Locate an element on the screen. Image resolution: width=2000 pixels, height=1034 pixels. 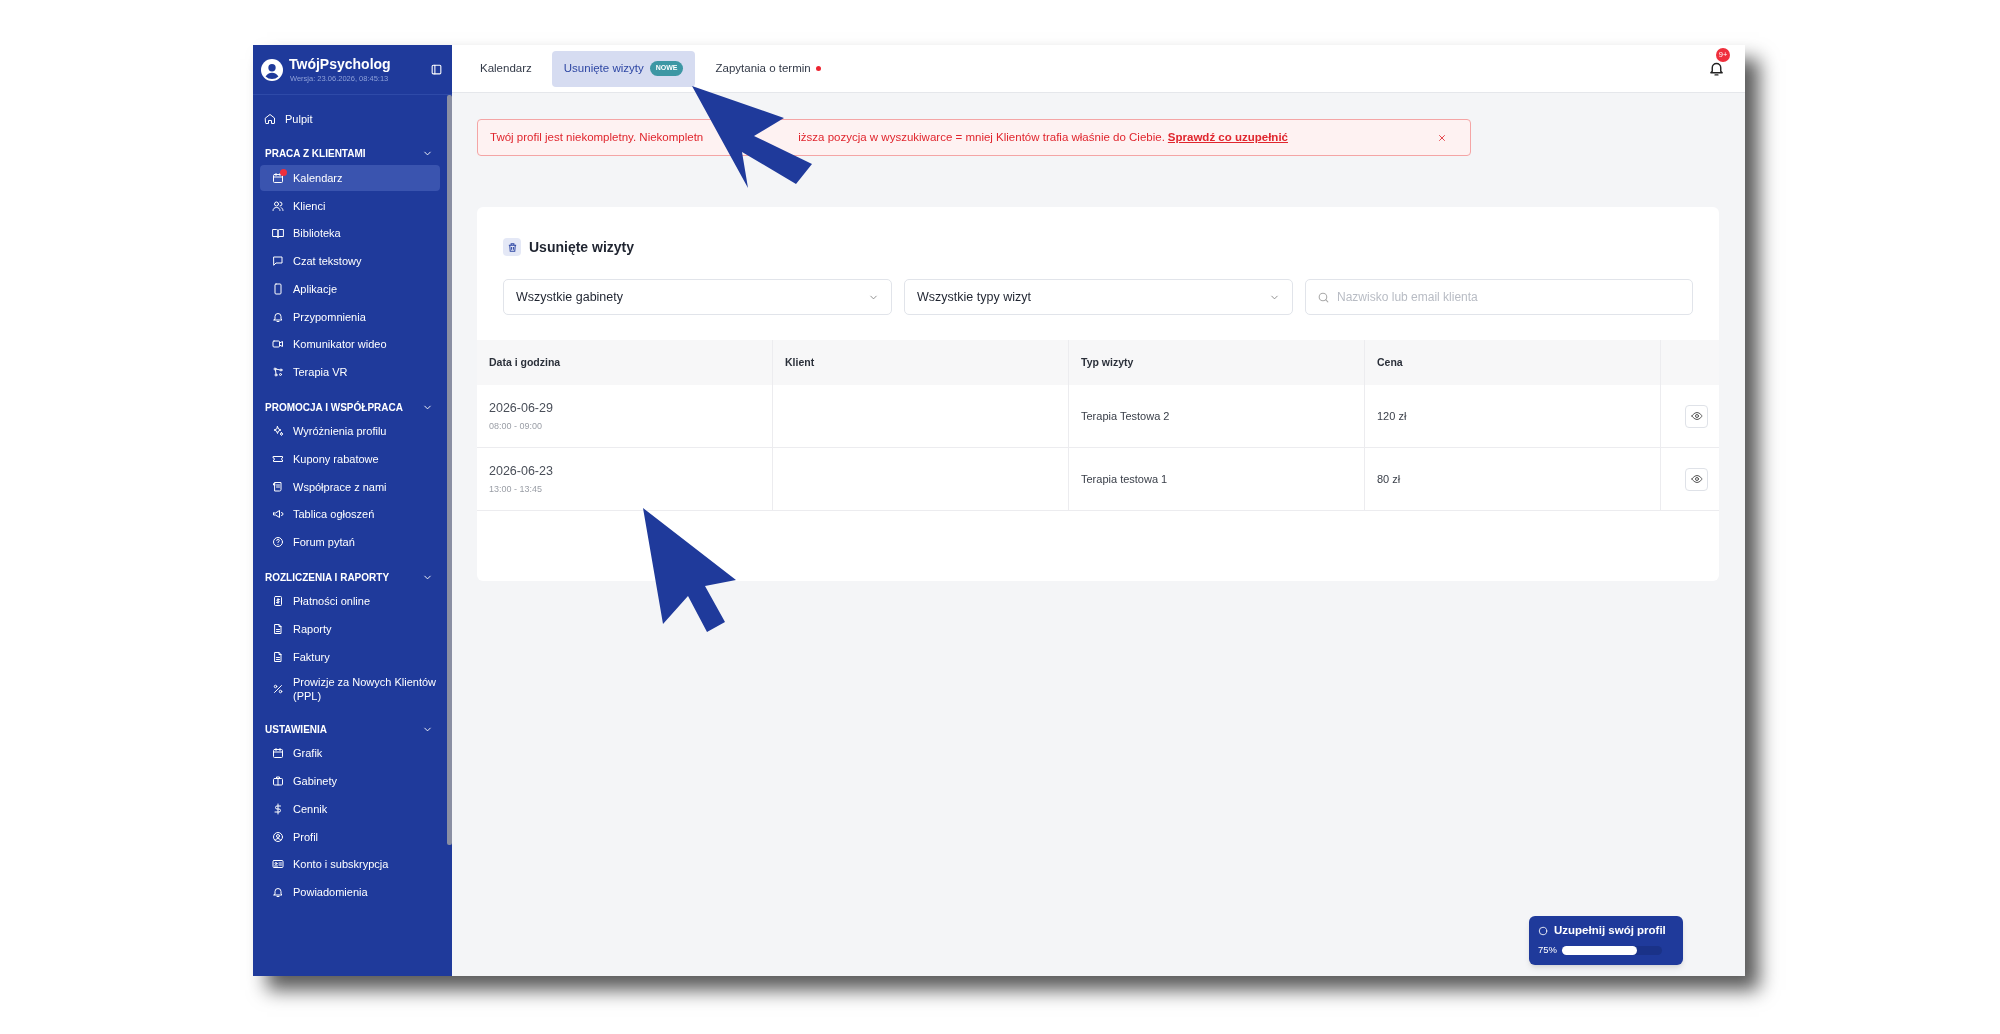
tab: Kalendarz is located at coordinates (506, 68).